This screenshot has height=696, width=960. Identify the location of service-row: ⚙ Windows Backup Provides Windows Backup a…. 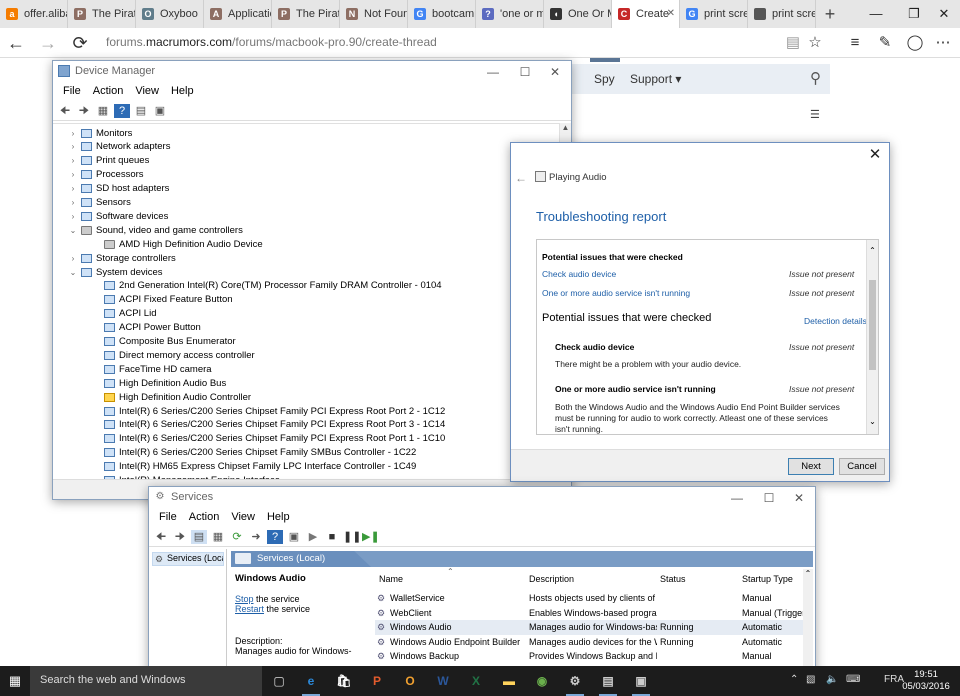
(591, 656).